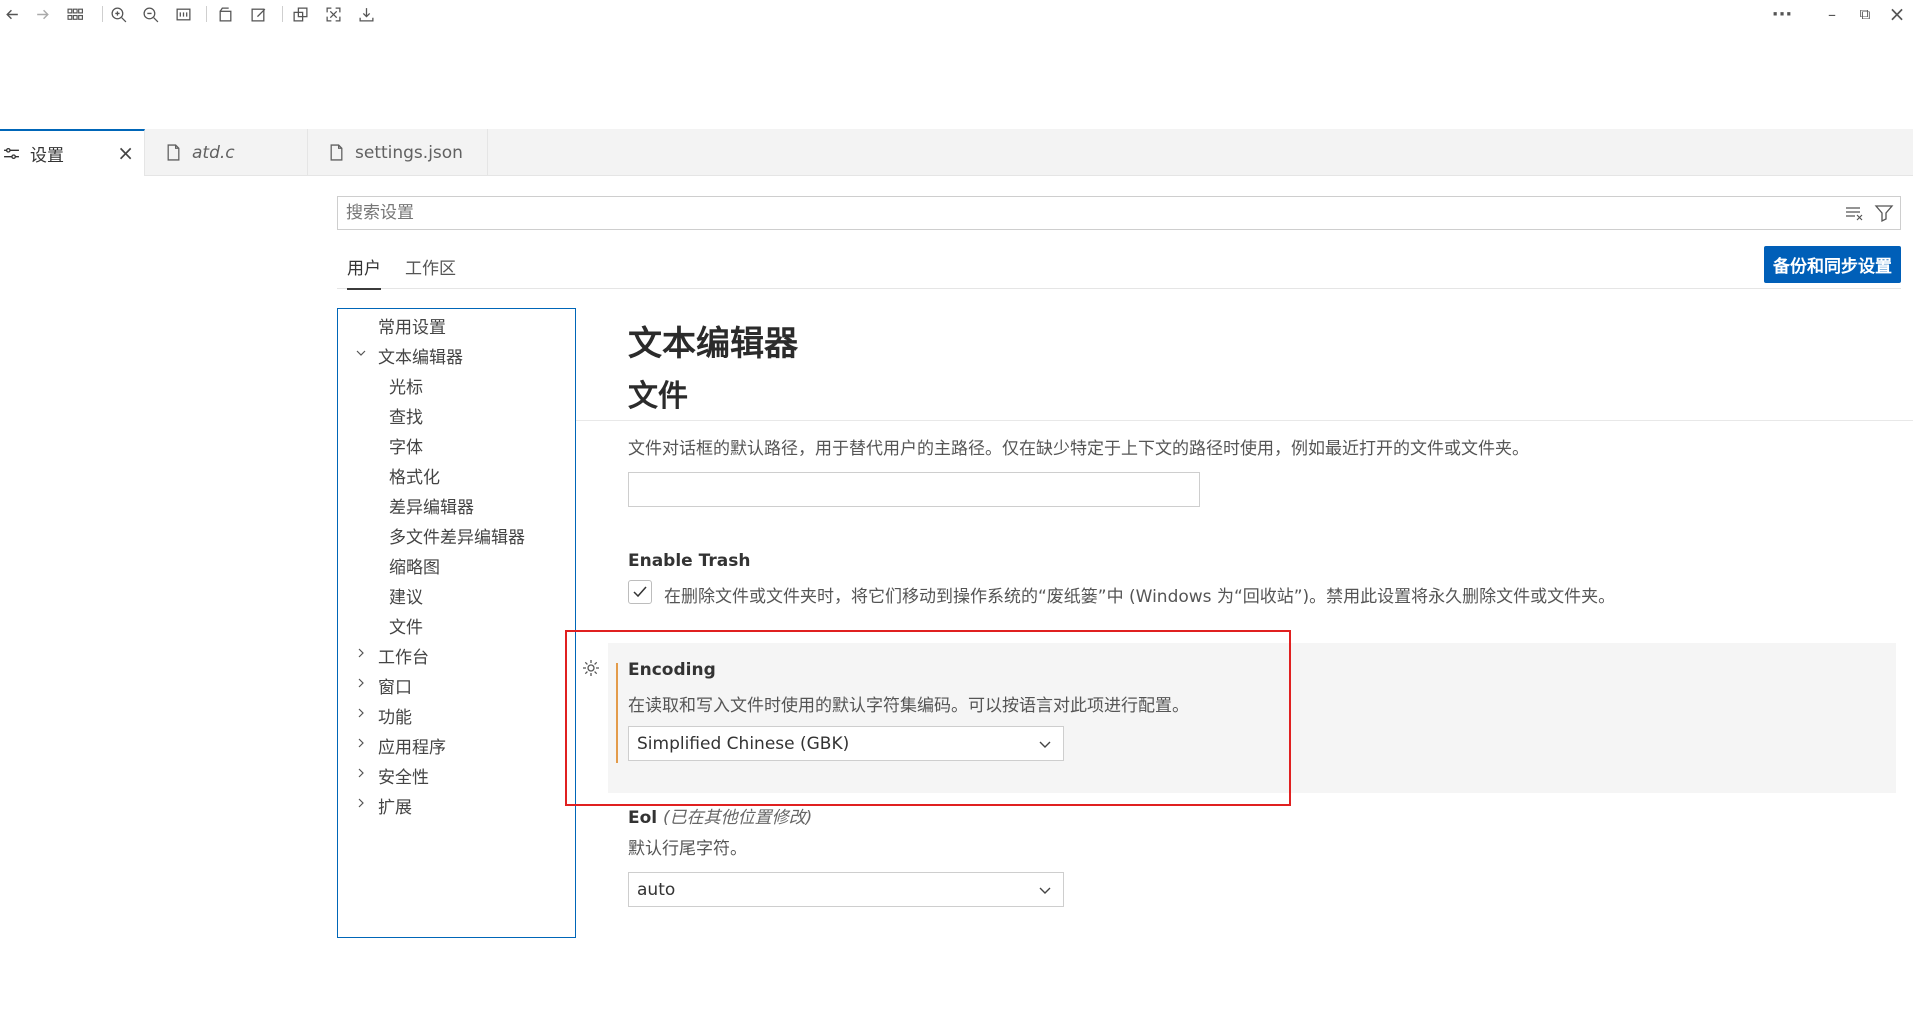 The image size is (1913, 1019). What do you see at coordinates (1119, 268) in the screenshot?
I see `scope-tabs: 用户 工作区 备份和同步设置` at bounding box center [1119, 268].